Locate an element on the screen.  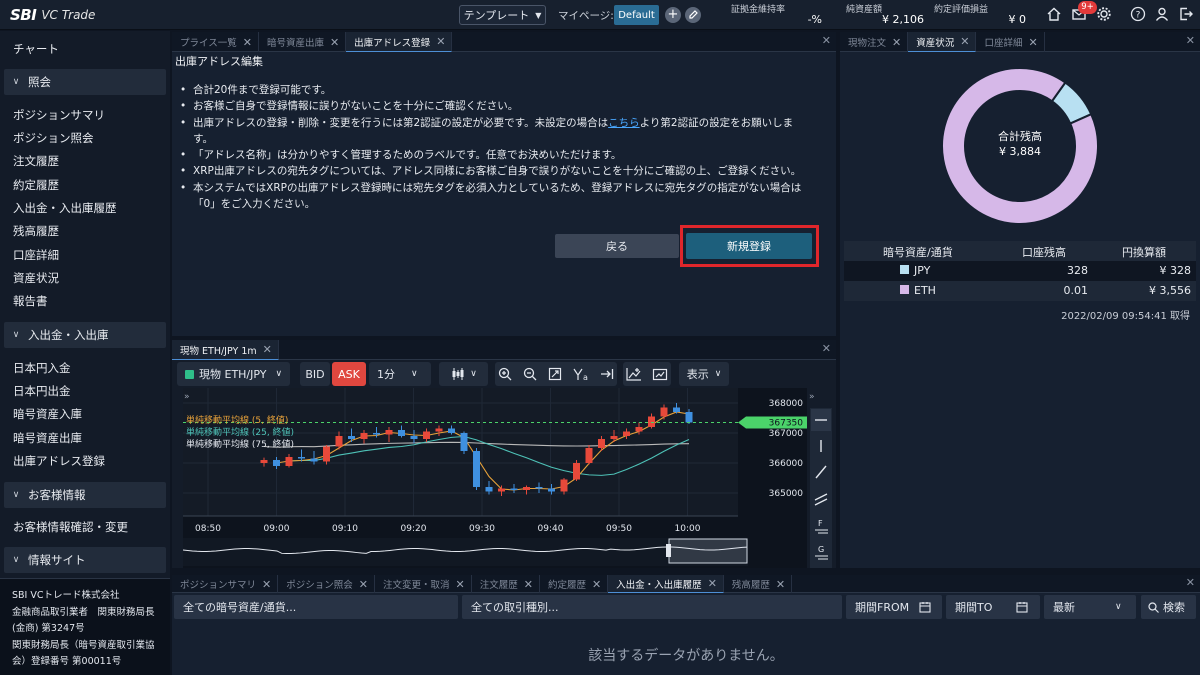
sidebar-item-execution-history: 約定履歴 is located at coordinates (36, 185).